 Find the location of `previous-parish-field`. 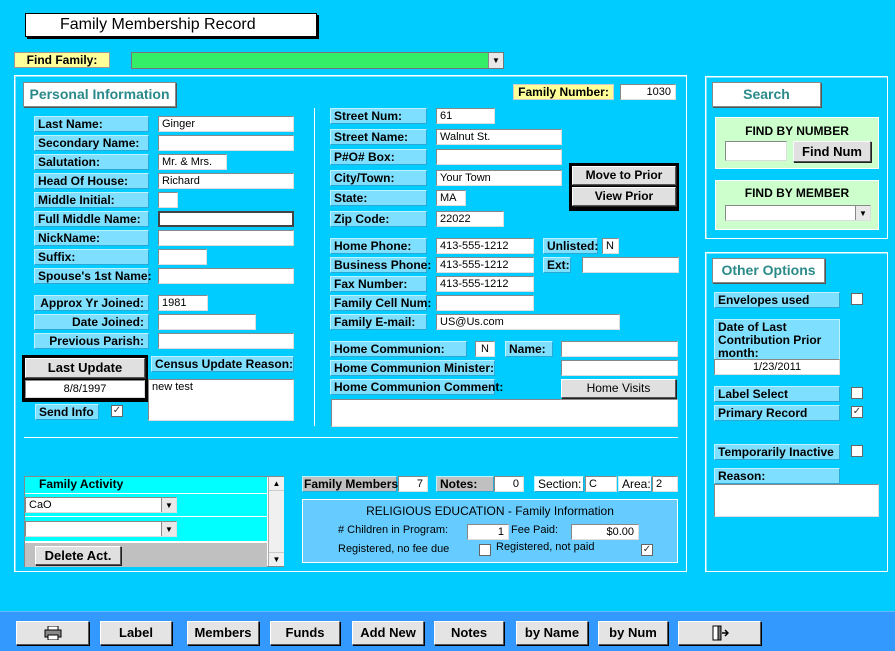

previous-parish-field is located at coordinates (226, 341).